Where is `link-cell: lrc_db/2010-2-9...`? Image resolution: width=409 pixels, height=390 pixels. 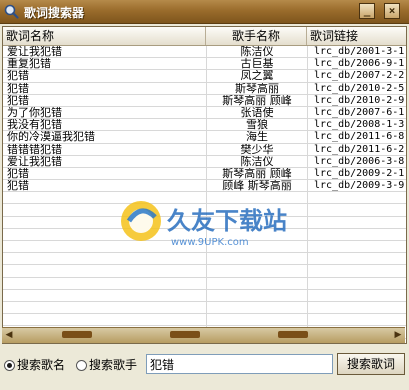
link-cell: lrc_db/2010-2-9... is located at coordinates (356, 100).